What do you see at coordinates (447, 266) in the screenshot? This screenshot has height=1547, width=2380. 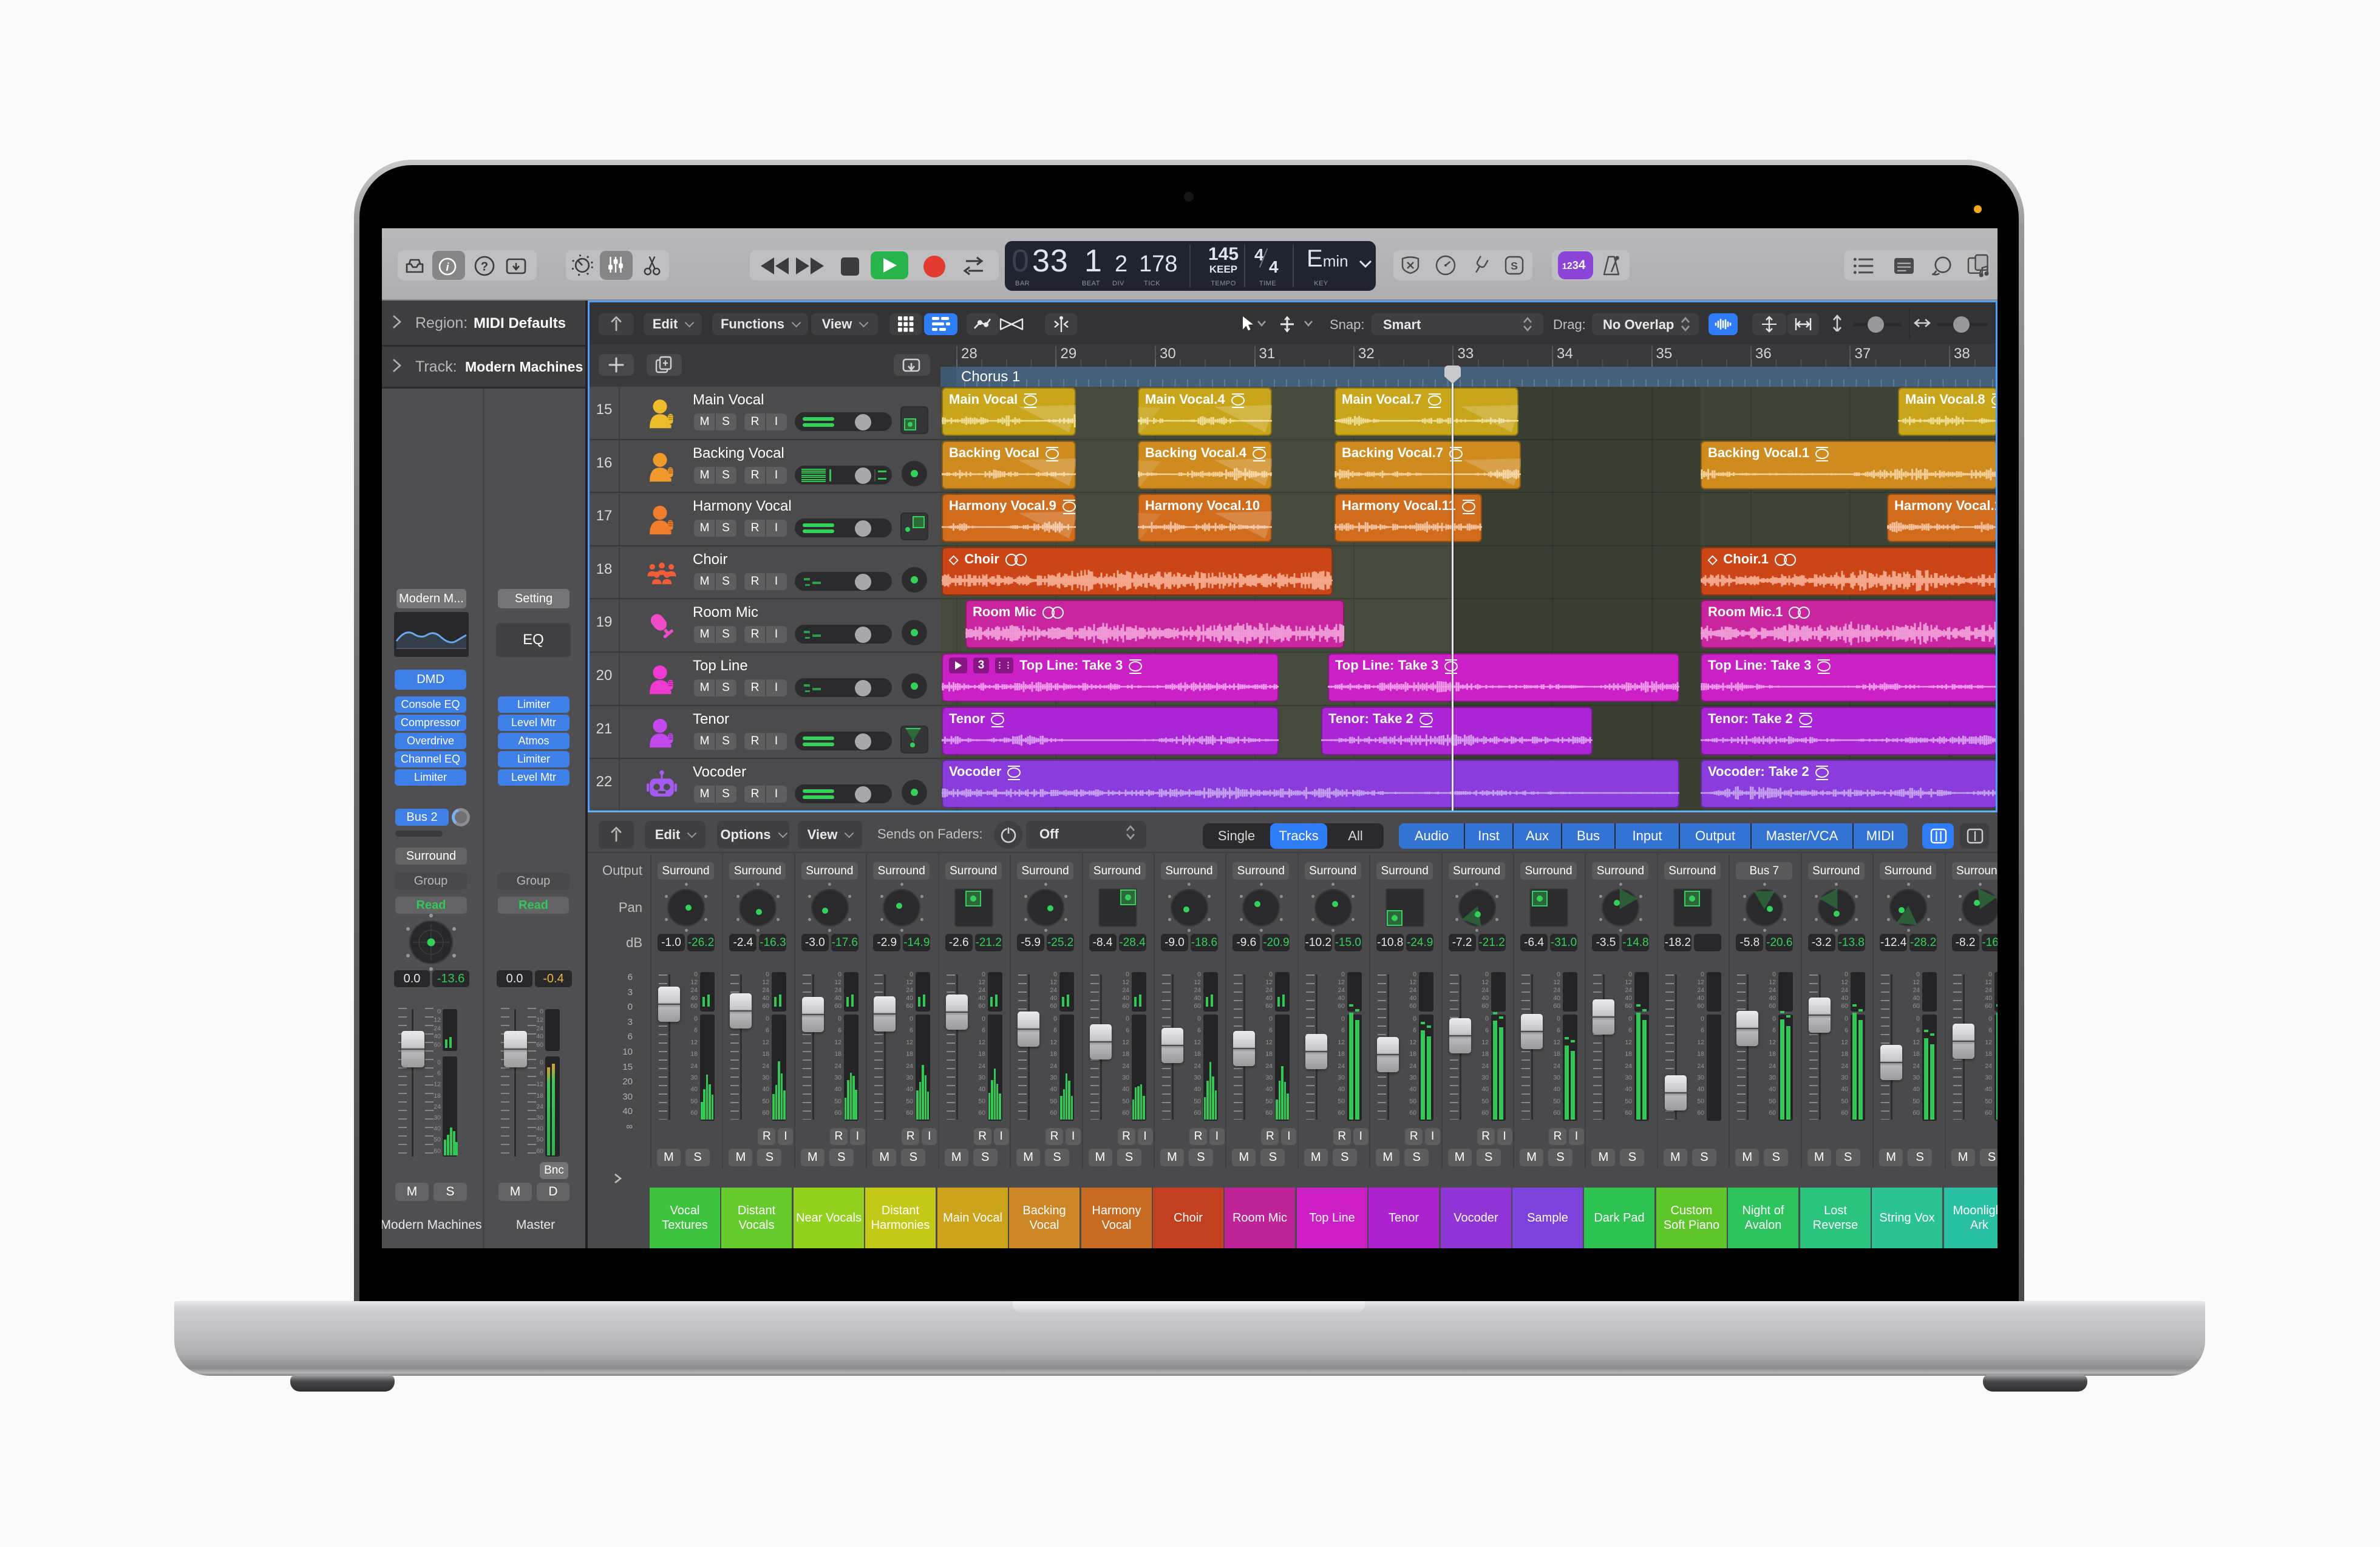 I see `svg-text: i` at bounding box center [447, 266].